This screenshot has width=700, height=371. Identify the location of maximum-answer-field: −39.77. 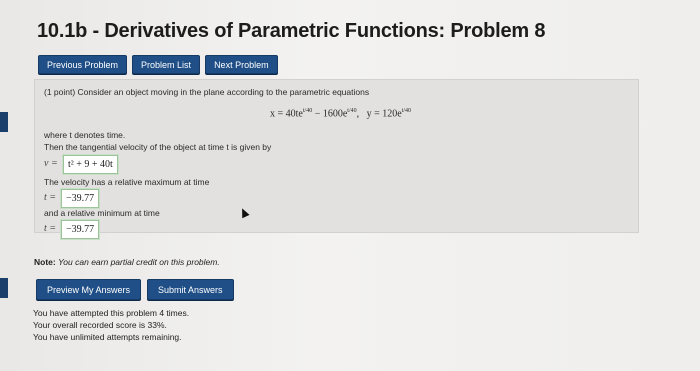
(80, 198).